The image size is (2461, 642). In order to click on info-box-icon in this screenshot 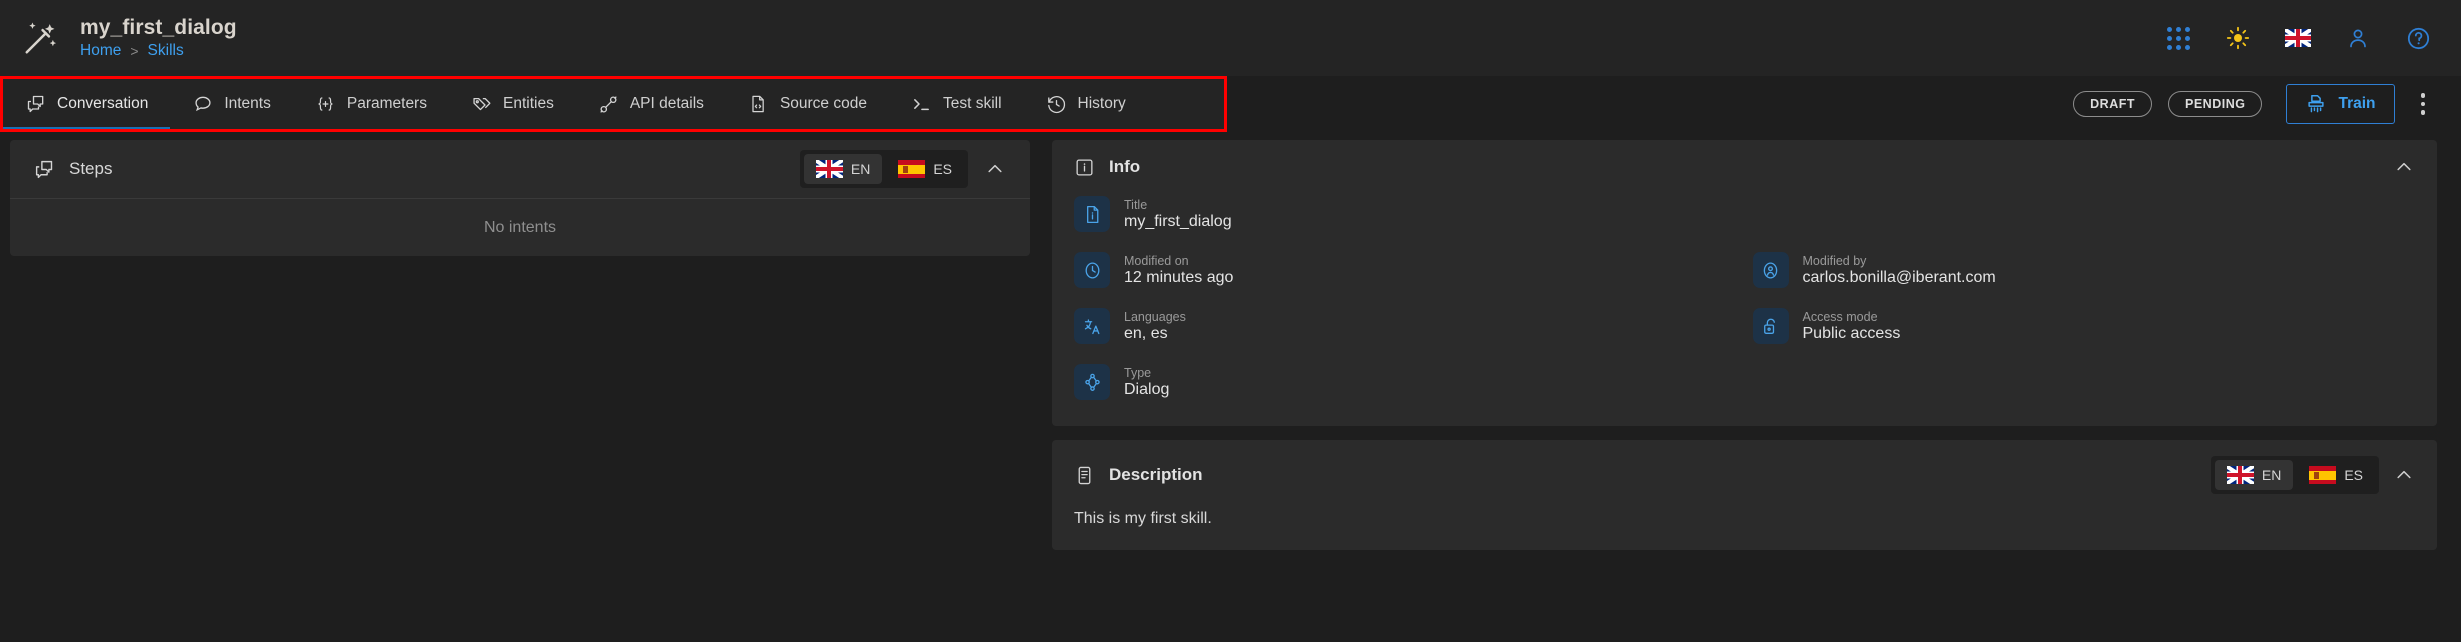, I will do `click(1084, 167)`.